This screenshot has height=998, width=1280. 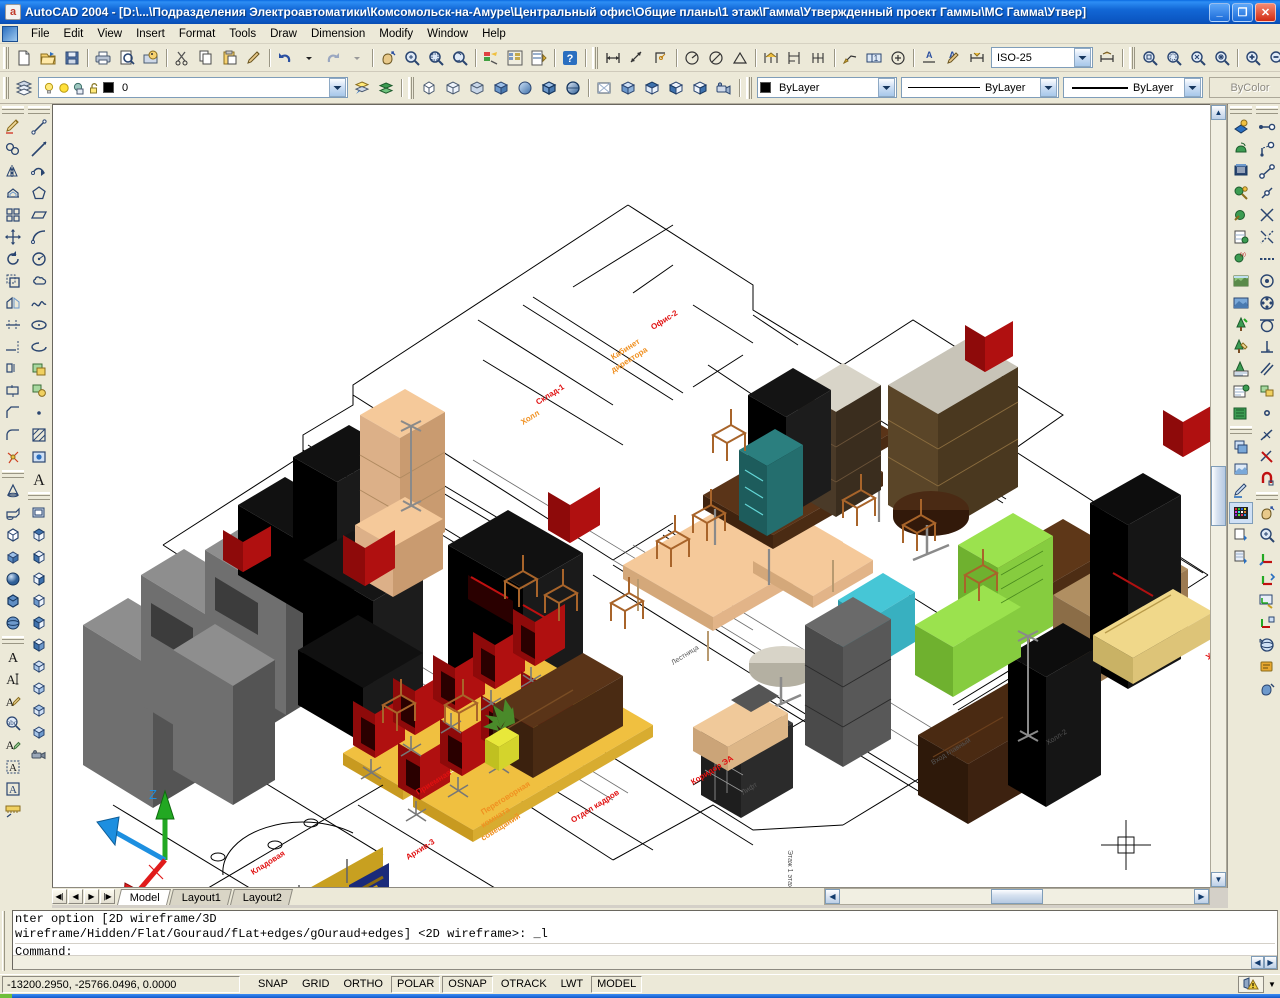 I want to click on properties-toolbar-grip, so click(x=749, y=87).